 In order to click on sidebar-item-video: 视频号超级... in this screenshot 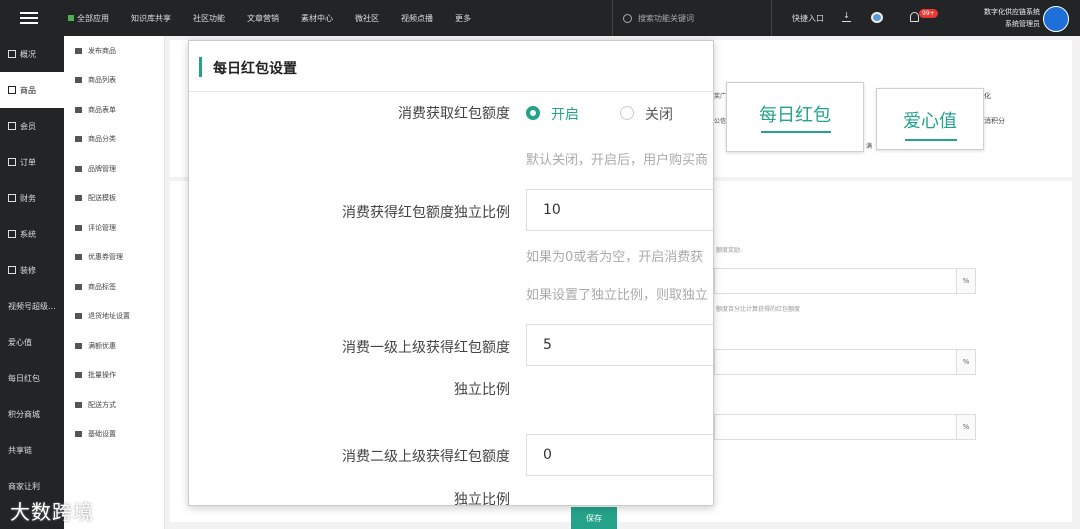, I will do `click(32, 306)`.